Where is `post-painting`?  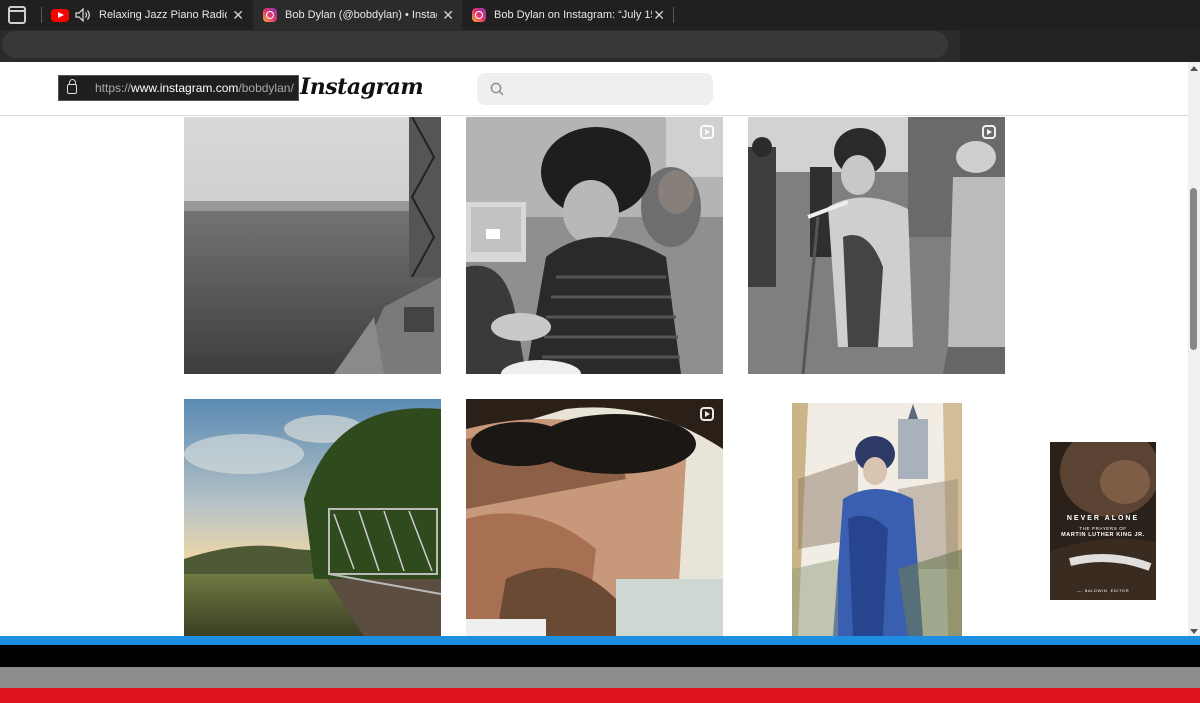
post-painting is located at coordinates (876, 517).